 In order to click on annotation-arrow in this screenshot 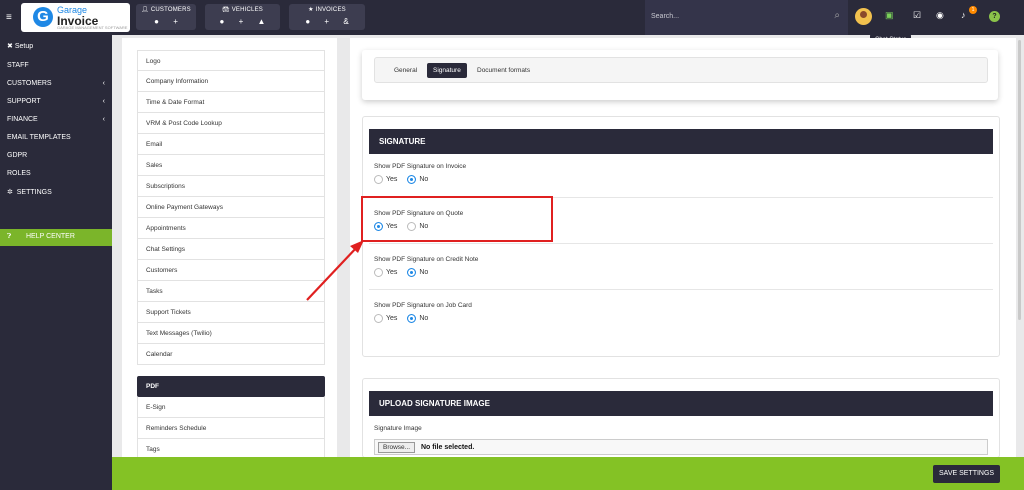, I will do `click(335, 270)`.